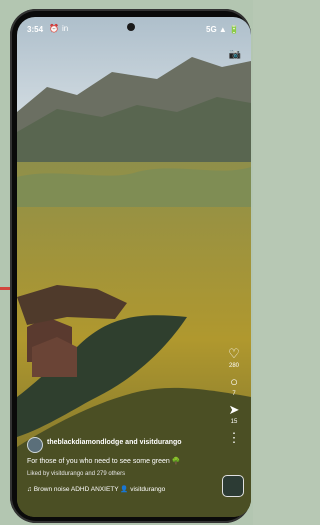  Describe the element at coordinates (35, 445) in the screenshot. I see `avatar` at that location.